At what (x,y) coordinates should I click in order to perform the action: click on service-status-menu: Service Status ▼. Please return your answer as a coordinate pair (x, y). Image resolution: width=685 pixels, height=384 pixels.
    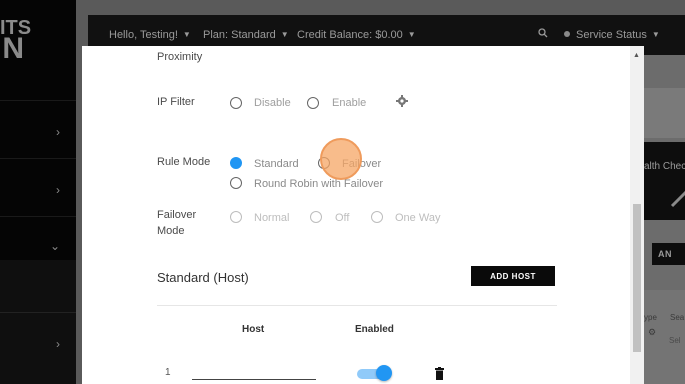
    Looking at the image, I should click on (612, 35).